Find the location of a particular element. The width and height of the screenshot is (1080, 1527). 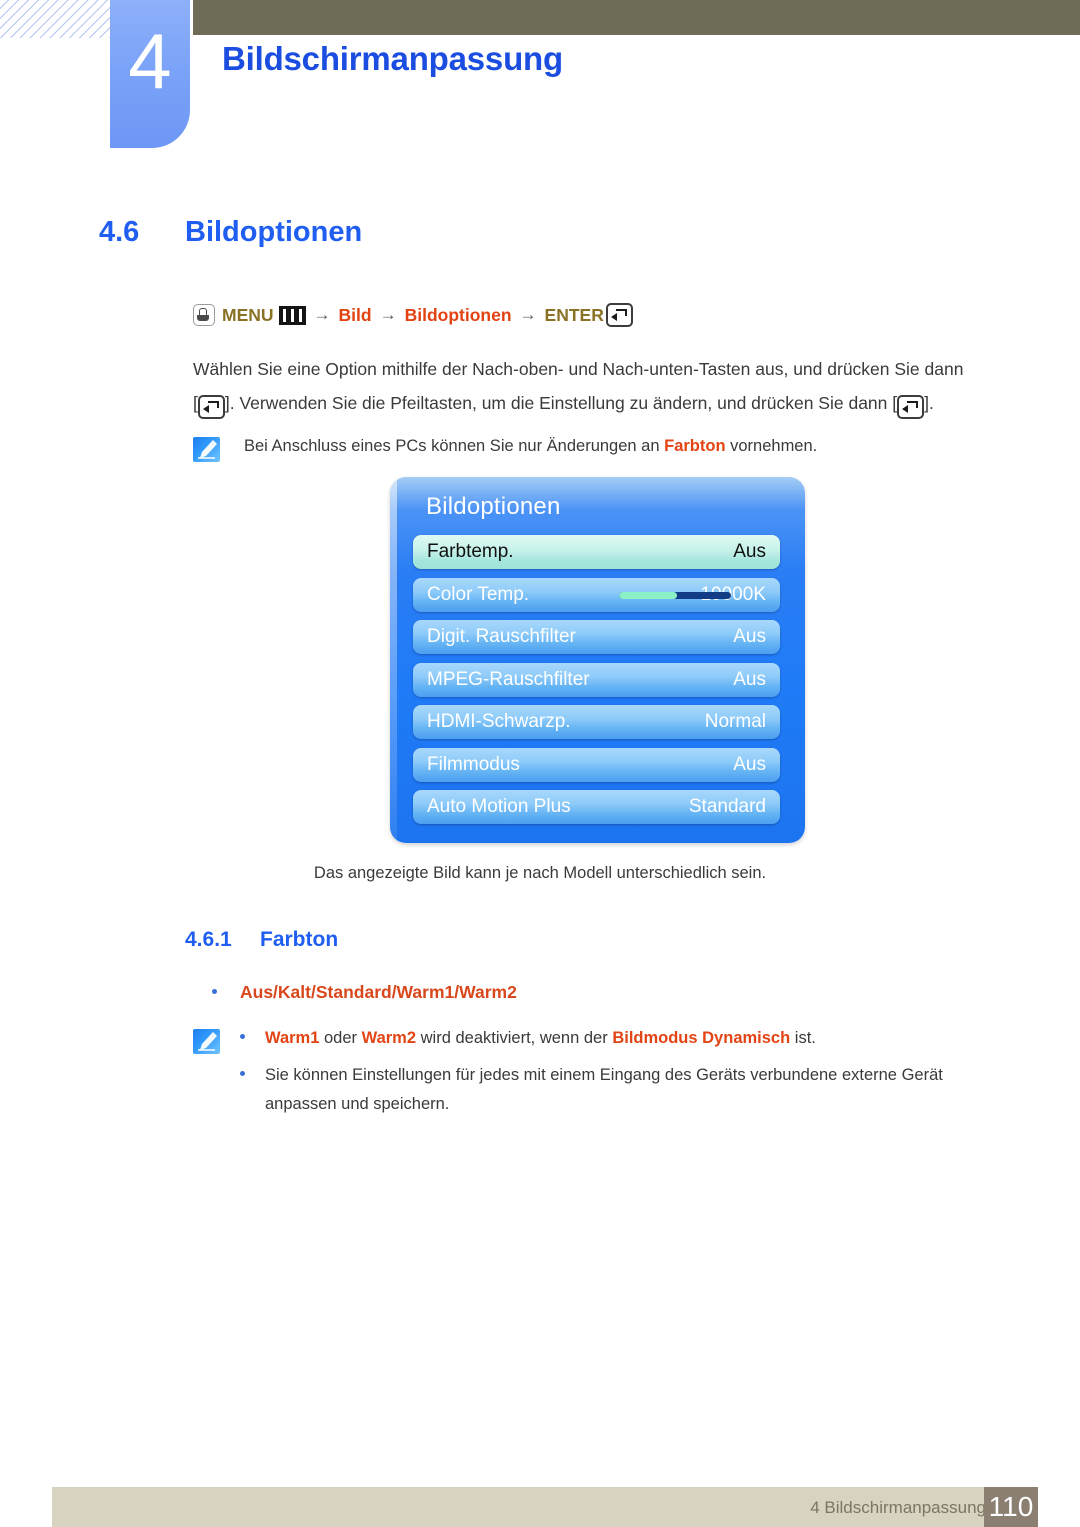

note-1-after: vornehmen. is located at coordinates (771, 446).